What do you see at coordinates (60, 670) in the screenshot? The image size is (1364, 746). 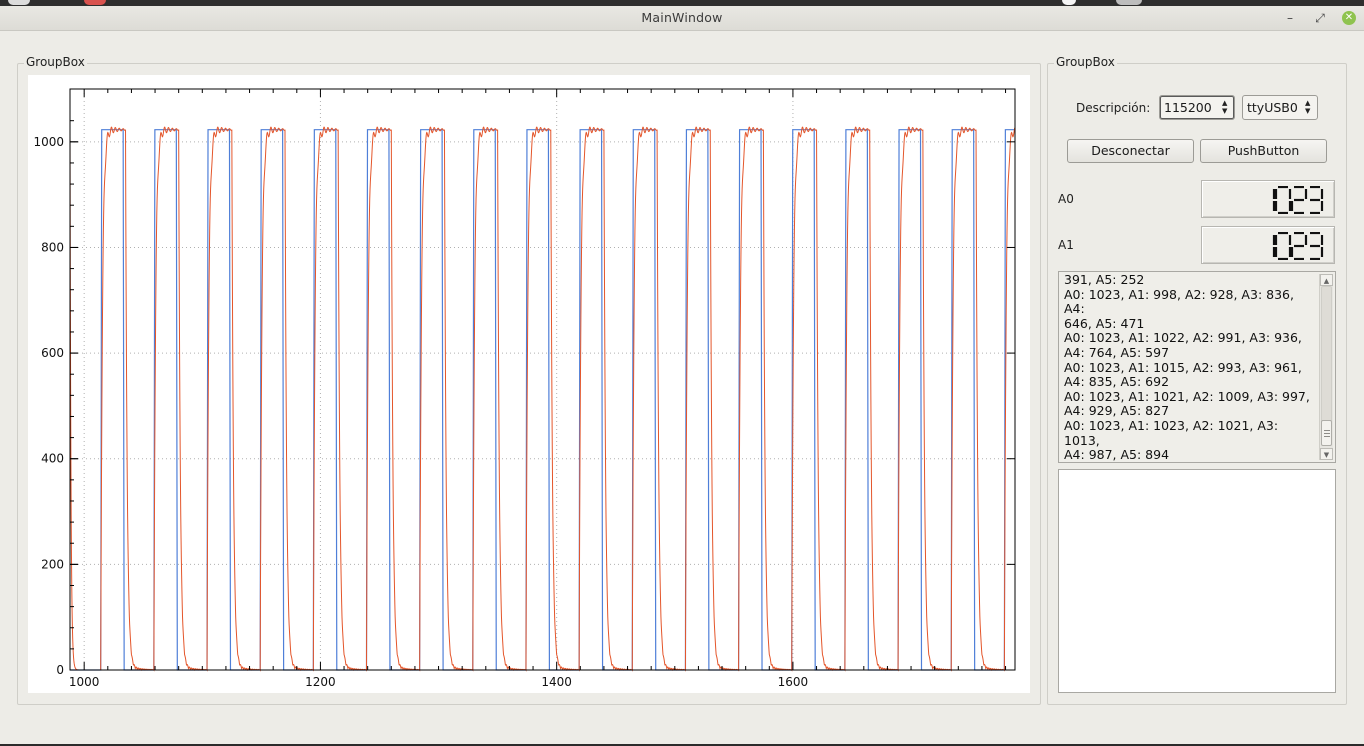 I see `y-tick-label: 0` at bounding box center [60, 670].